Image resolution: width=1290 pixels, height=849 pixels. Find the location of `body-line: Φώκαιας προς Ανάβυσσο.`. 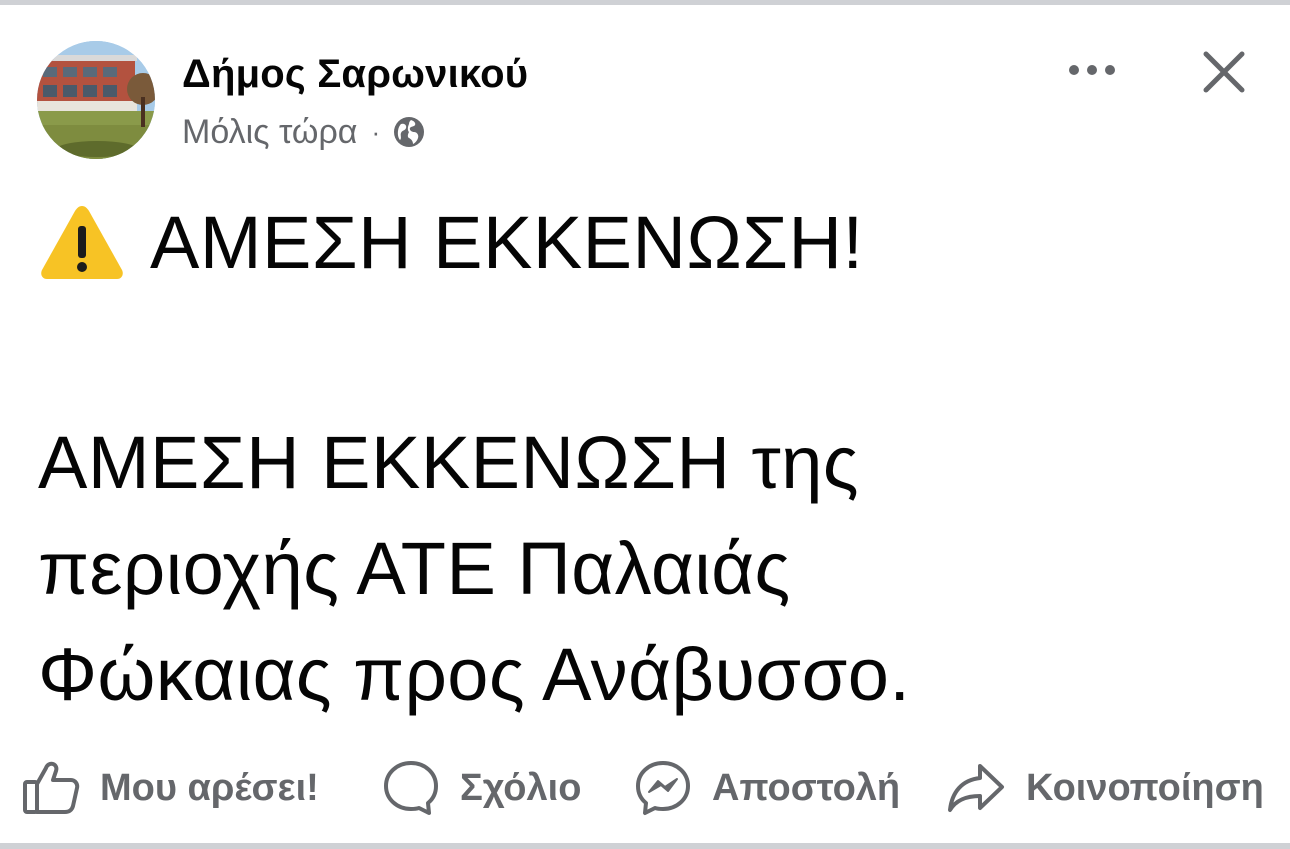

body-line: Φώκαιας προς Ανάβυσσο. is located at coordinates (474, 674).